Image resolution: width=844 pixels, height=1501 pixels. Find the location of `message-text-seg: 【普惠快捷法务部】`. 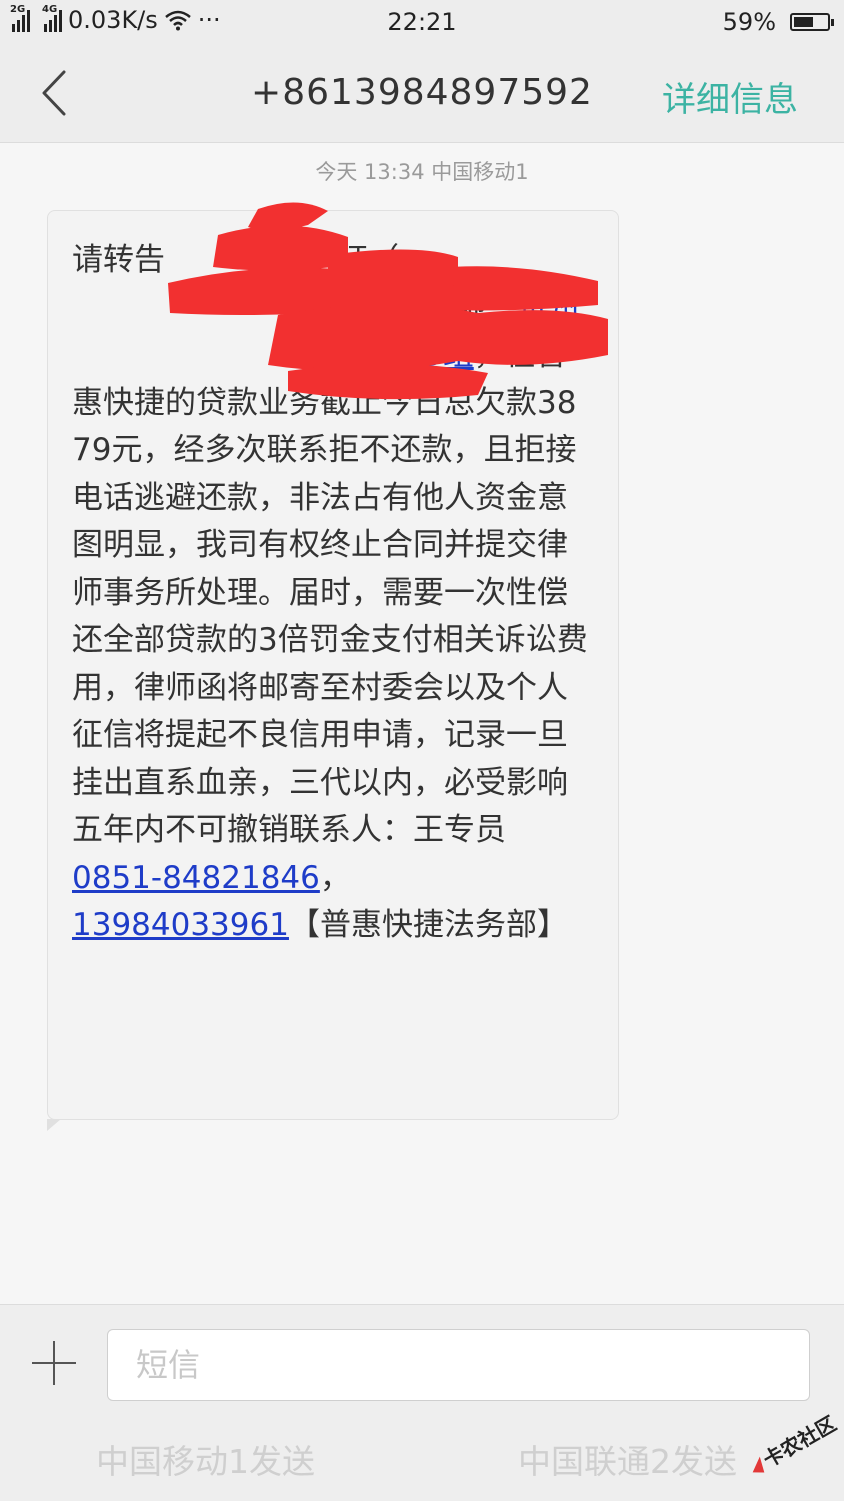

message-text-seg: 【普惠快捷法务部】 is located at coordinates (428, 925).